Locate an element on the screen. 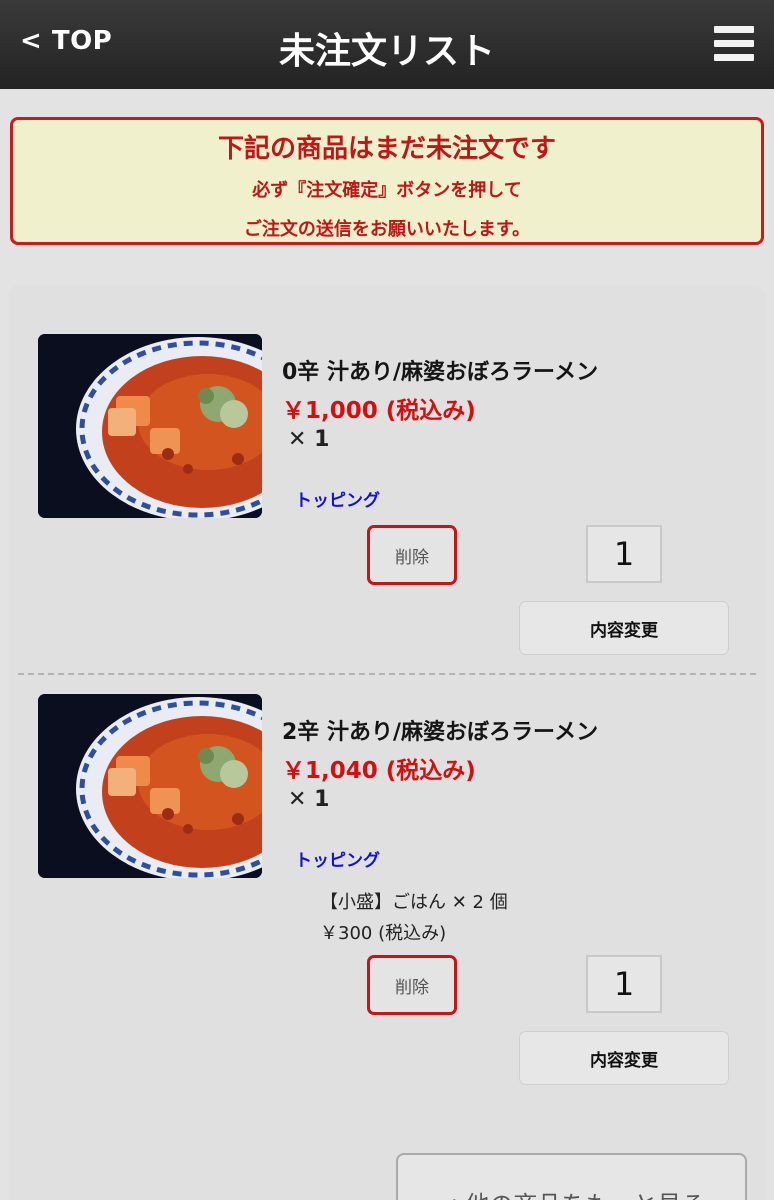  view-more-products-button: < 他の商品をもっと見る is located at coordinates (571, 1176).